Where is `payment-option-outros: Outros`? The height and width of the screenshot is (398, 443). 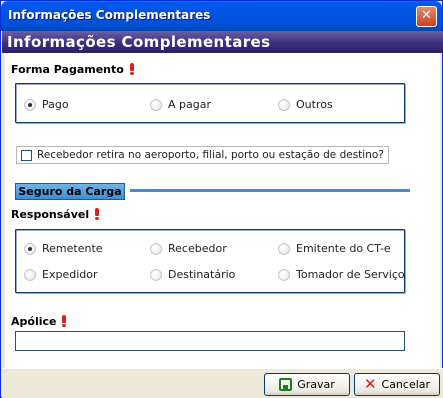
payment-option-outros: Outros is located at coordinates (305, 104).